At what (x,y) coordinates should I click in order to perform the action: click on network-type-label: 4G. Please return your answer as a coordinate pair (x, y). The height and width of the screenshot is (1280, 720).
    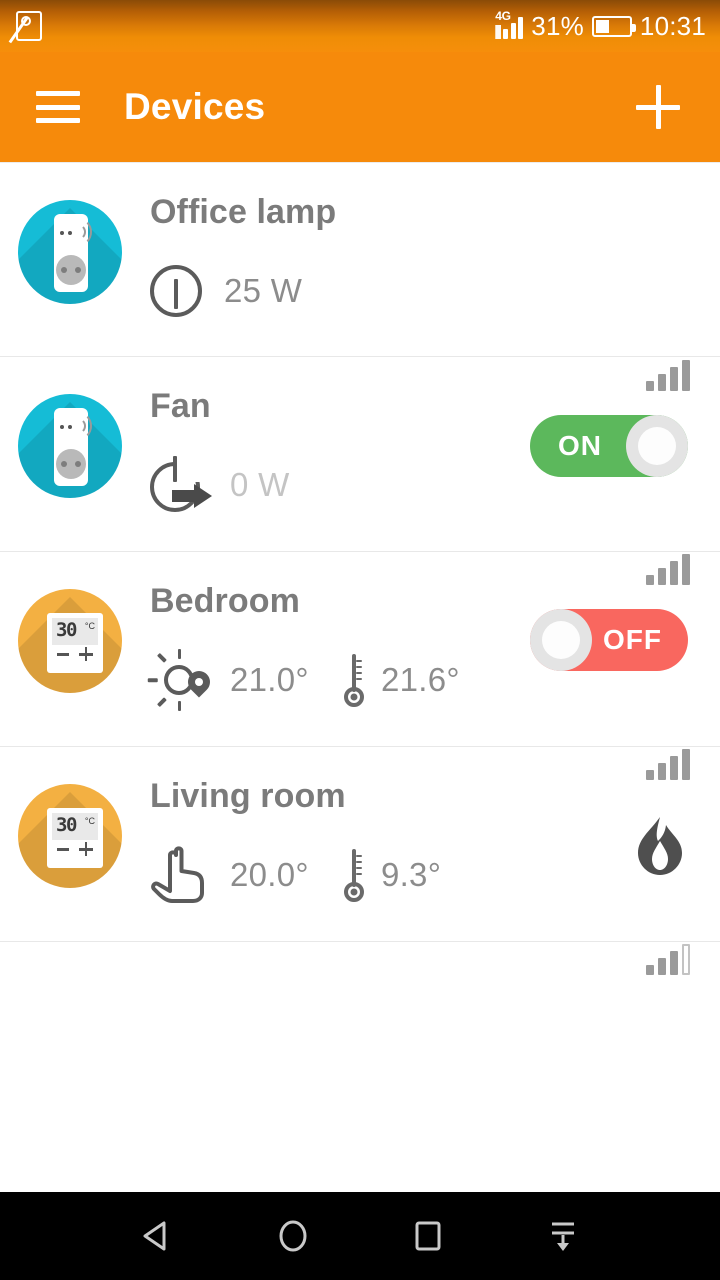
    Looking at the image, I should click on (503, 16).